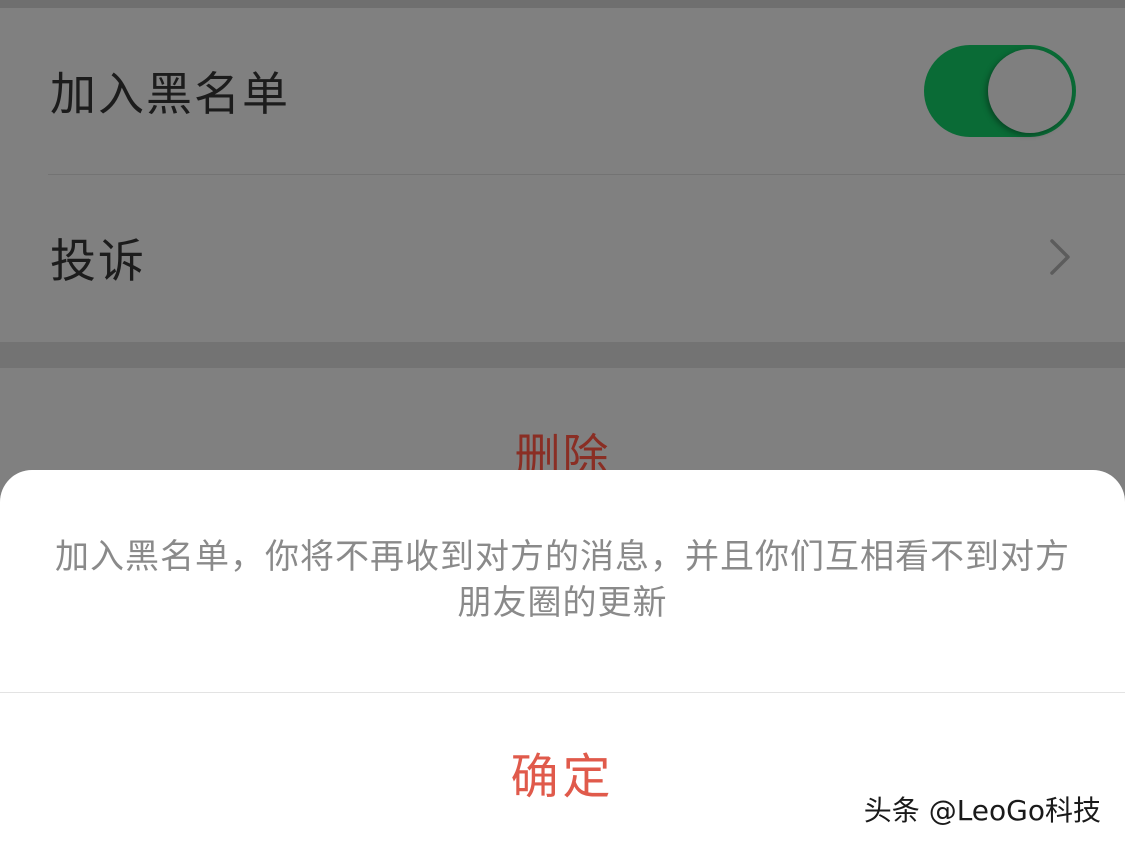  I want to click on blacklist-toggle, so click(1000, 91).